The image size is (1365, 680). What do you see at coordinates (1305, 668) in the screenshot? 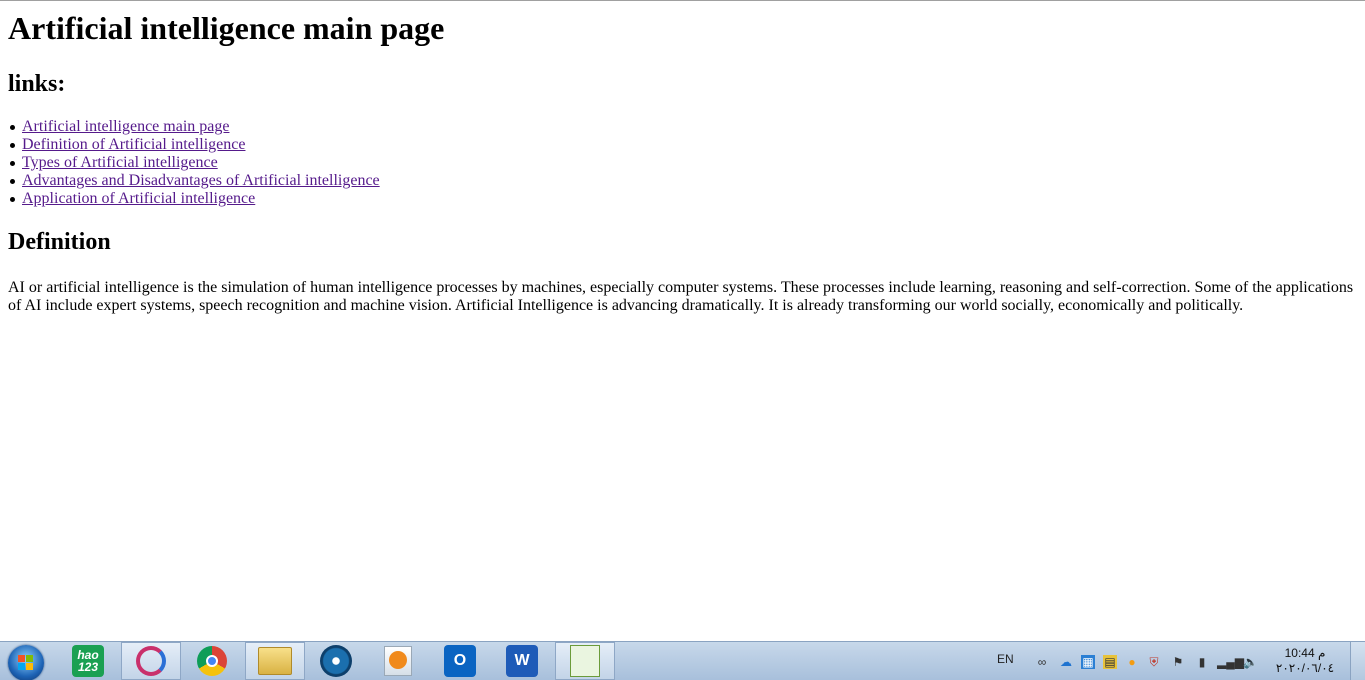
I see `clock-date: ٢٠٢٠/٠٦/٠٤` at bounding box center [1305, 668].